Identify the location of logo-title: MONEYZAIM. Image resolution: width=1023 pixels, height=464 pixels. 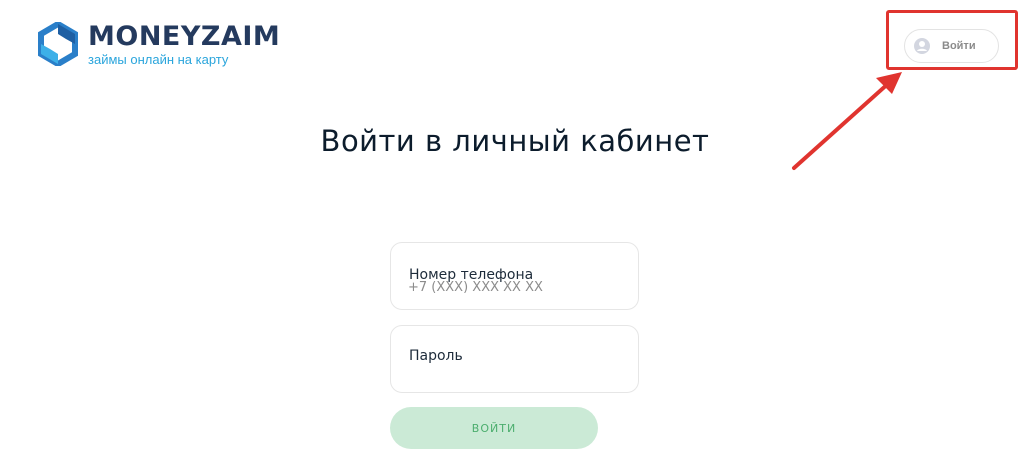
(184, 36).